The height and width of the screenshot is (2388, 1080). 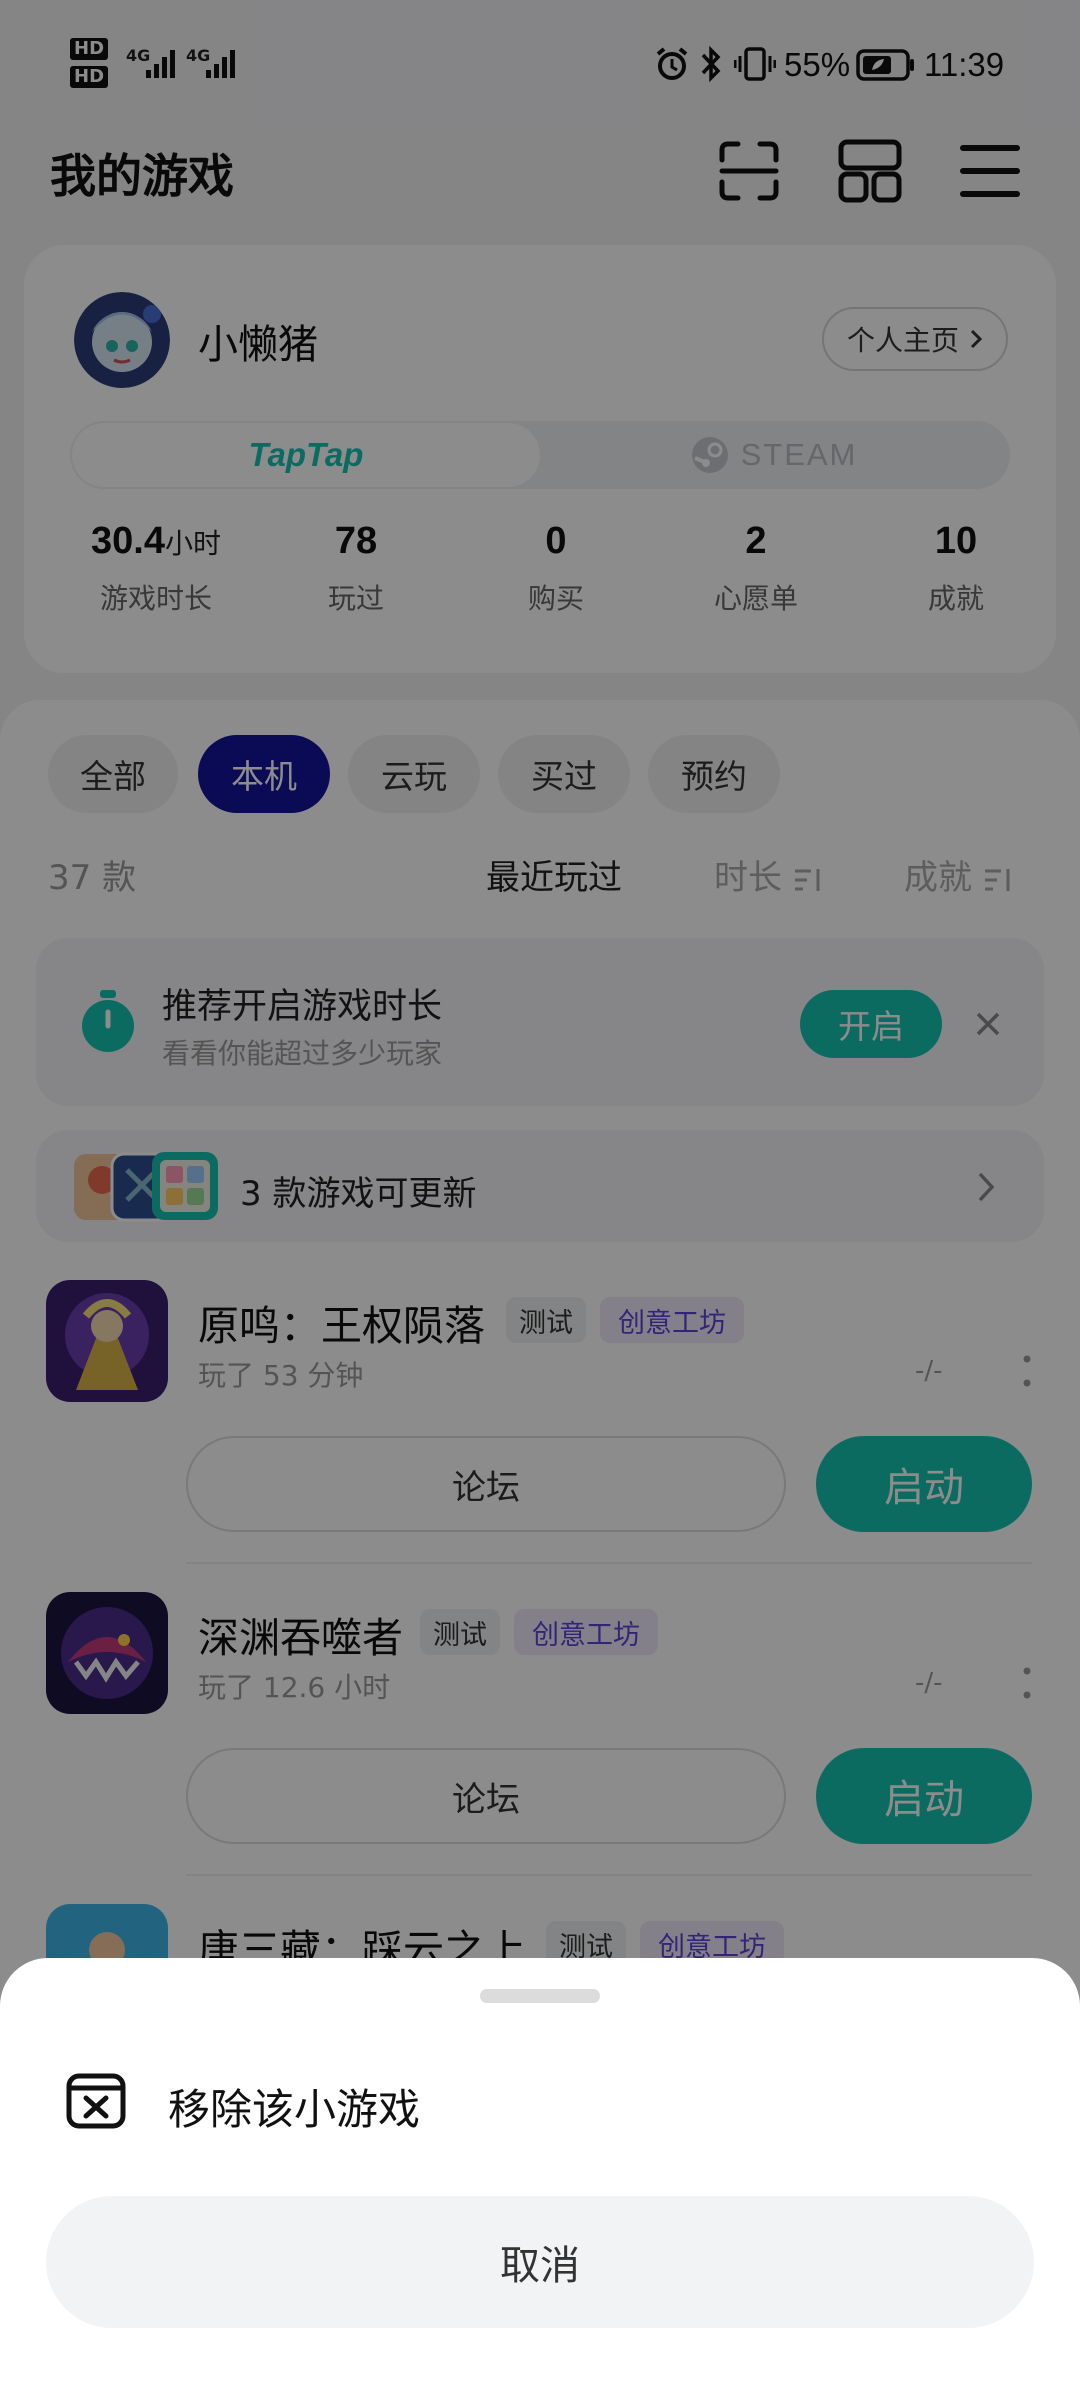 I want to click on cancel-button: 取消, so click(x=540, y=2262).